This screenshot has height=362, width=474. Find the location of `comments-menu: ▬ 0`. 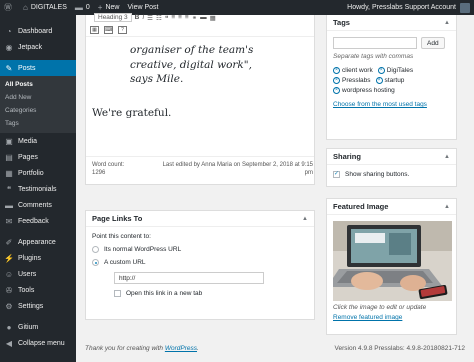

comments-menu: ▬ 0 is located at coordinates (82, 7).